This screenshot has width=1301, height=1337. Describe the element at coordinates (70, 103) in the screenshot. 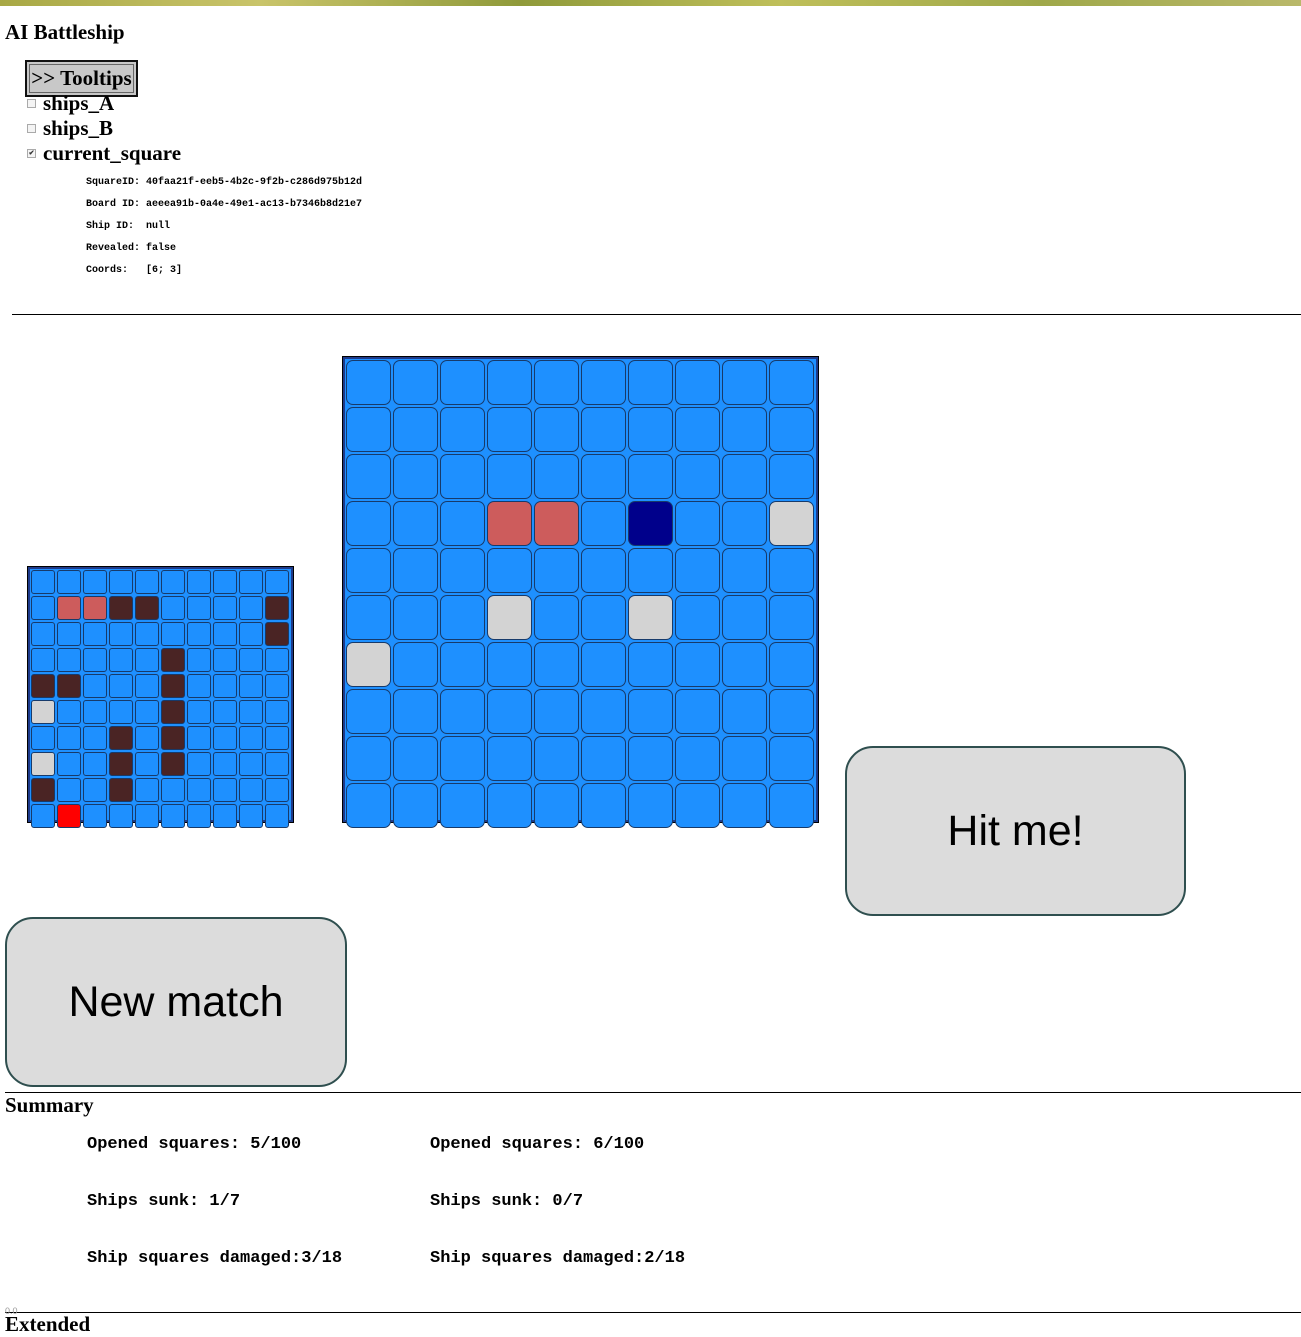

I see `option-ships-a: ships_A` at that location.